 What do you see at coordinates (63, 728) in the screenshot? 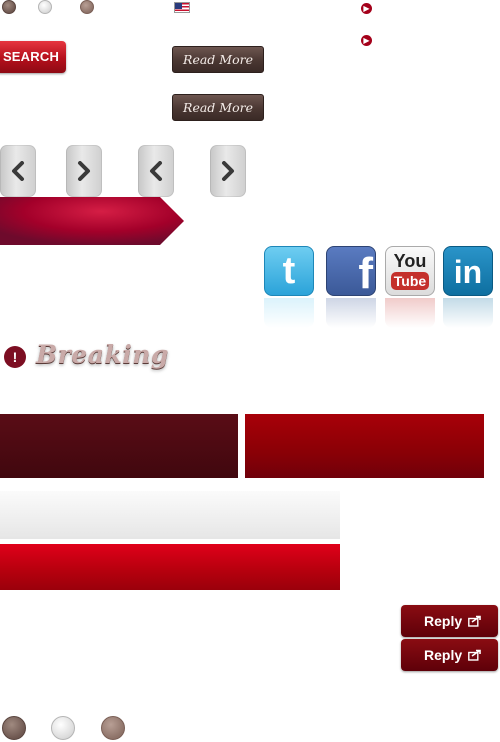
I see `radio-dot-white-large` at bounding box center [63, 728].